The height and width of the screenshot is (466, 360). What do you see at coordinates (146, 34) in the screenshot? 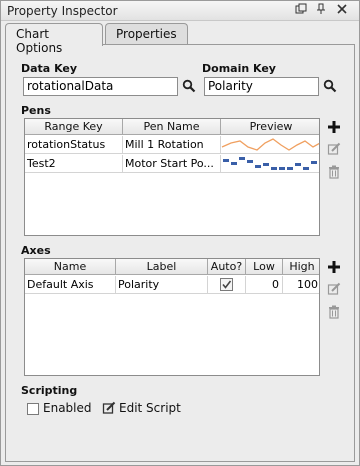
I see `tab-properties: Properties` at bounding box center [146, 34].